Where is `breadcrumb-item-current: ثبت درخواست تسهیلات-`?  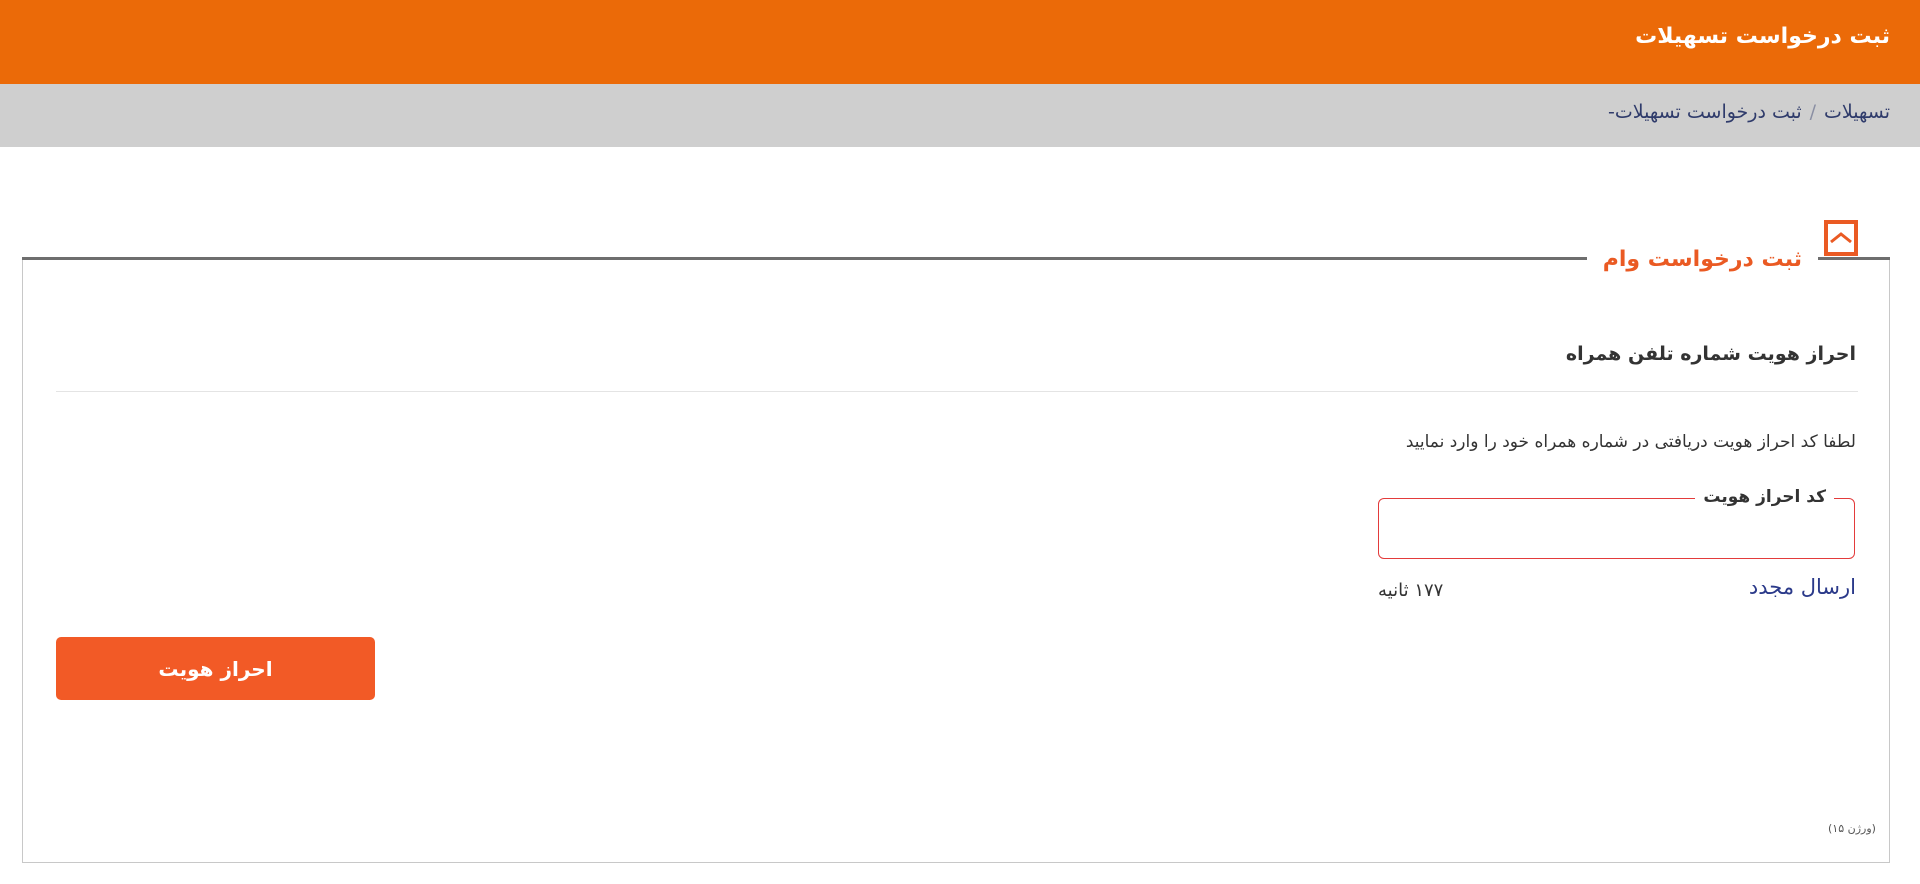 breadcrumb-item-current: ثبت درخواست تسهیلات- is located at coordinates (1705, 112).